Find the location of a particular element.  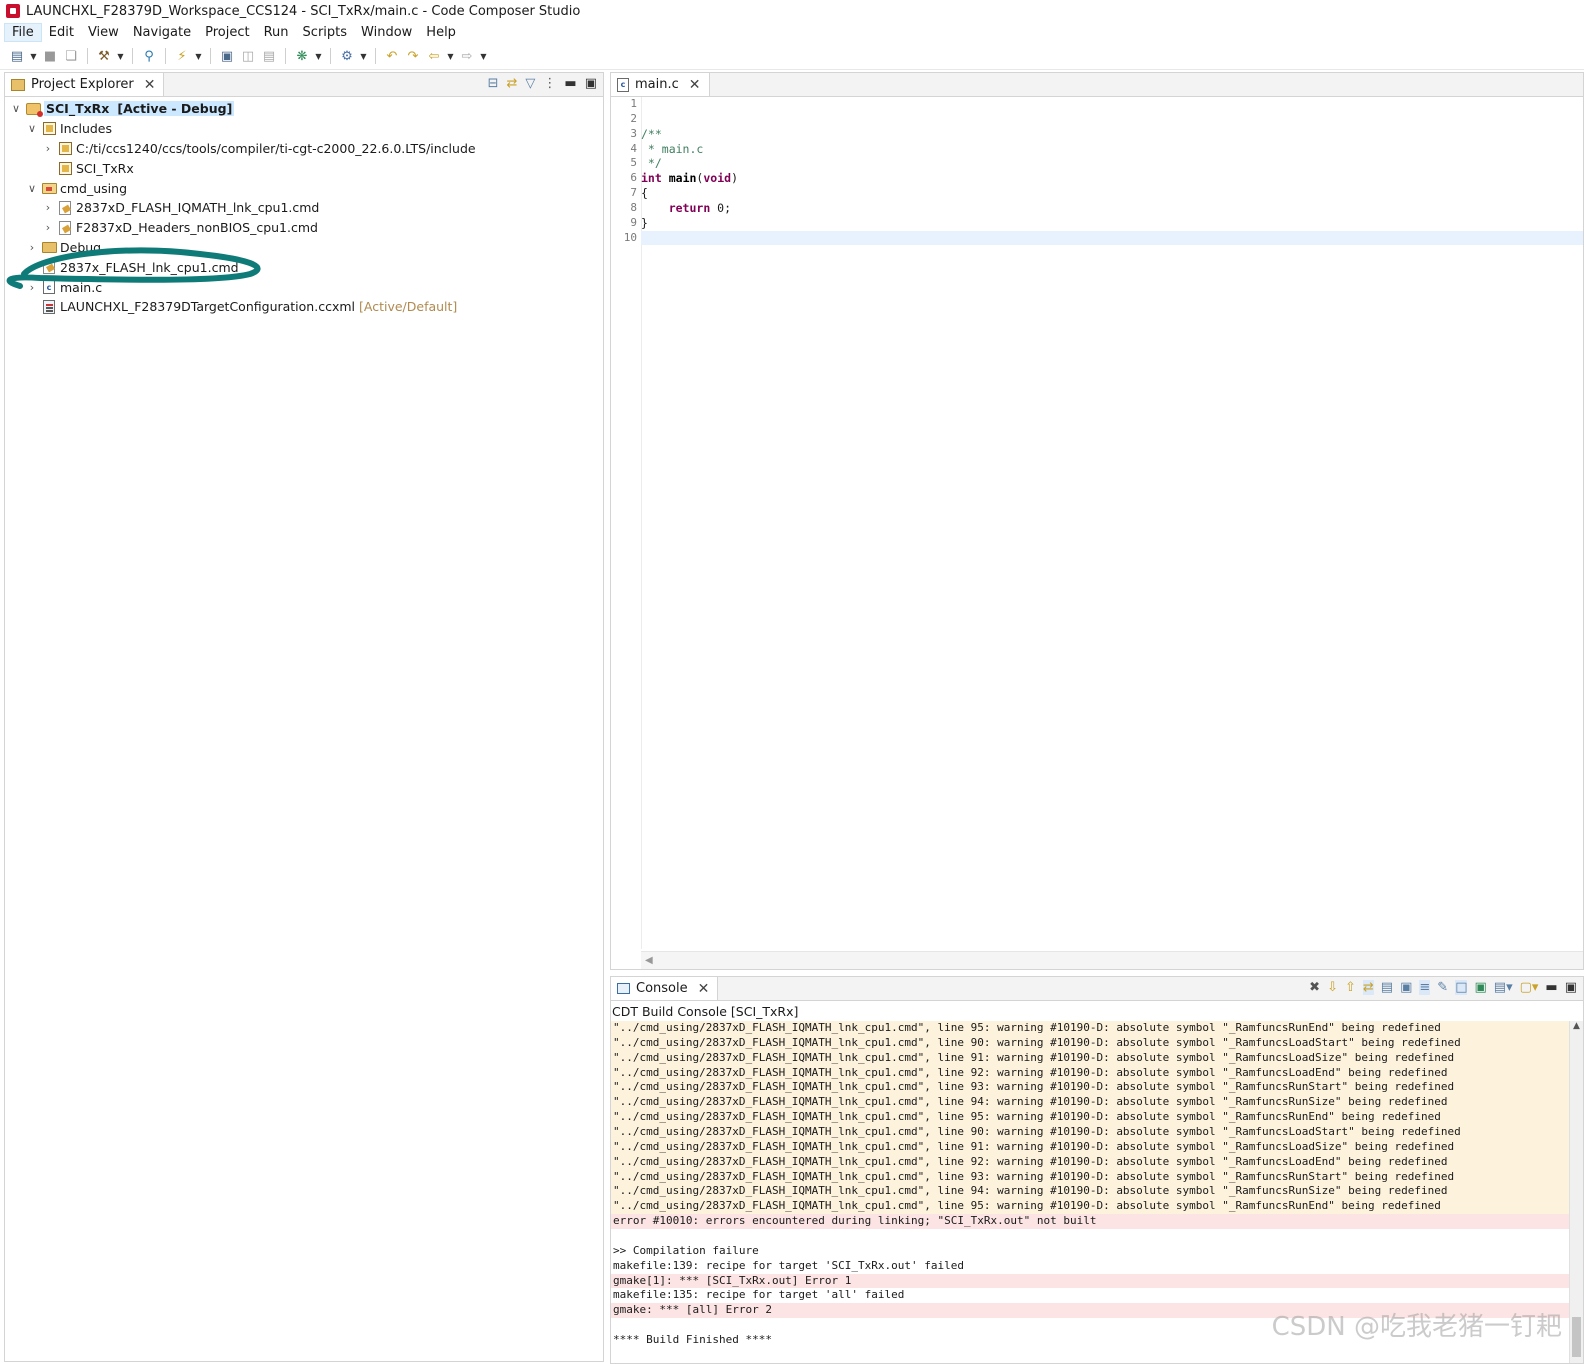

search-icon: ⚲ is located at coordinates (149, 56).